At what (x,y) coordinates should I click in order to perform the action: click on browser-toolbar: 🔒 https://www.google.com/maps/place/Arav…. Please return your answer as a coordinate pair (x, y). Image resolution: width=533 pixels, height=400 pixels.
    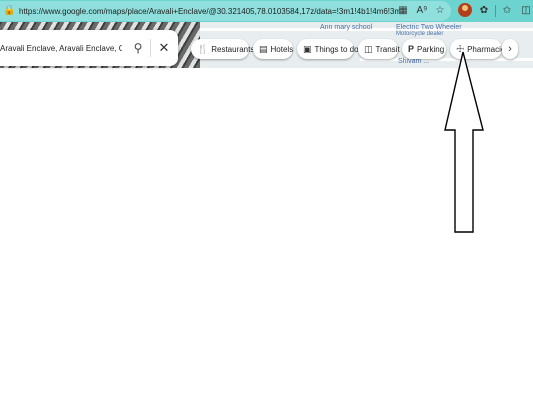
    Looking at the image, I should click on (266, 11).